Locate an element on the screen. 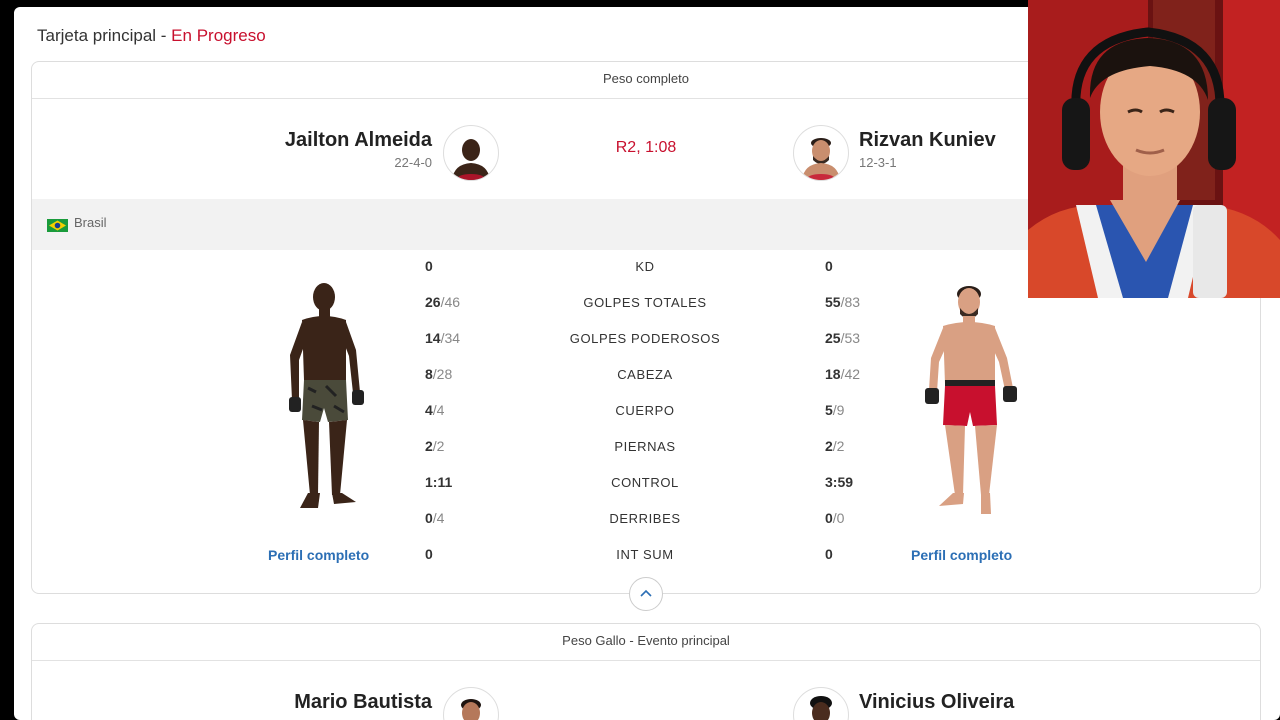 The width and height of the screenshot is (1280, 720). stat-label: CUERPO is located at coordinates (645, 410).